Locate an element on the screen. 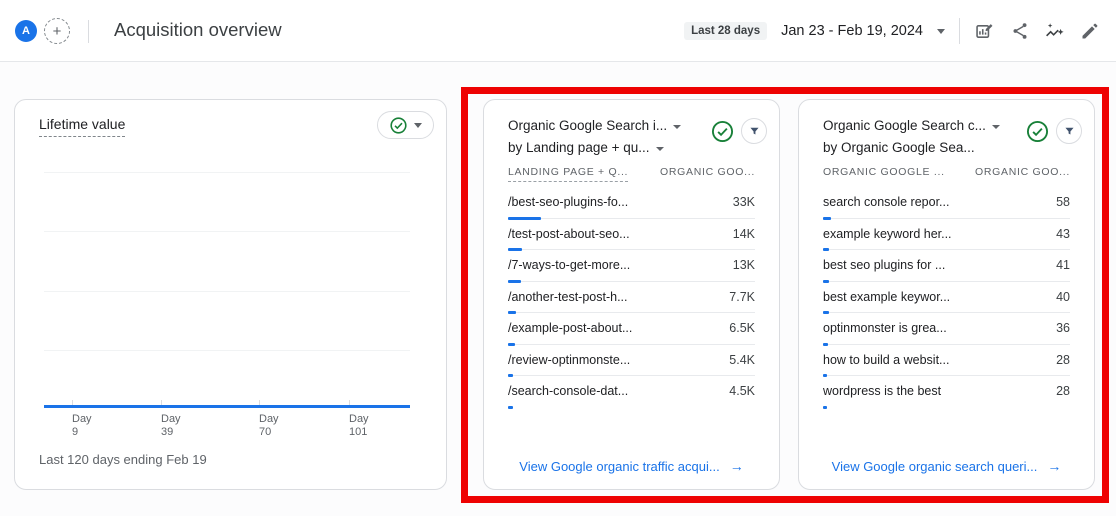 This screenshot has height=516, width=1116. page-title: Acquisition overview is located at coordinates (198, 29).